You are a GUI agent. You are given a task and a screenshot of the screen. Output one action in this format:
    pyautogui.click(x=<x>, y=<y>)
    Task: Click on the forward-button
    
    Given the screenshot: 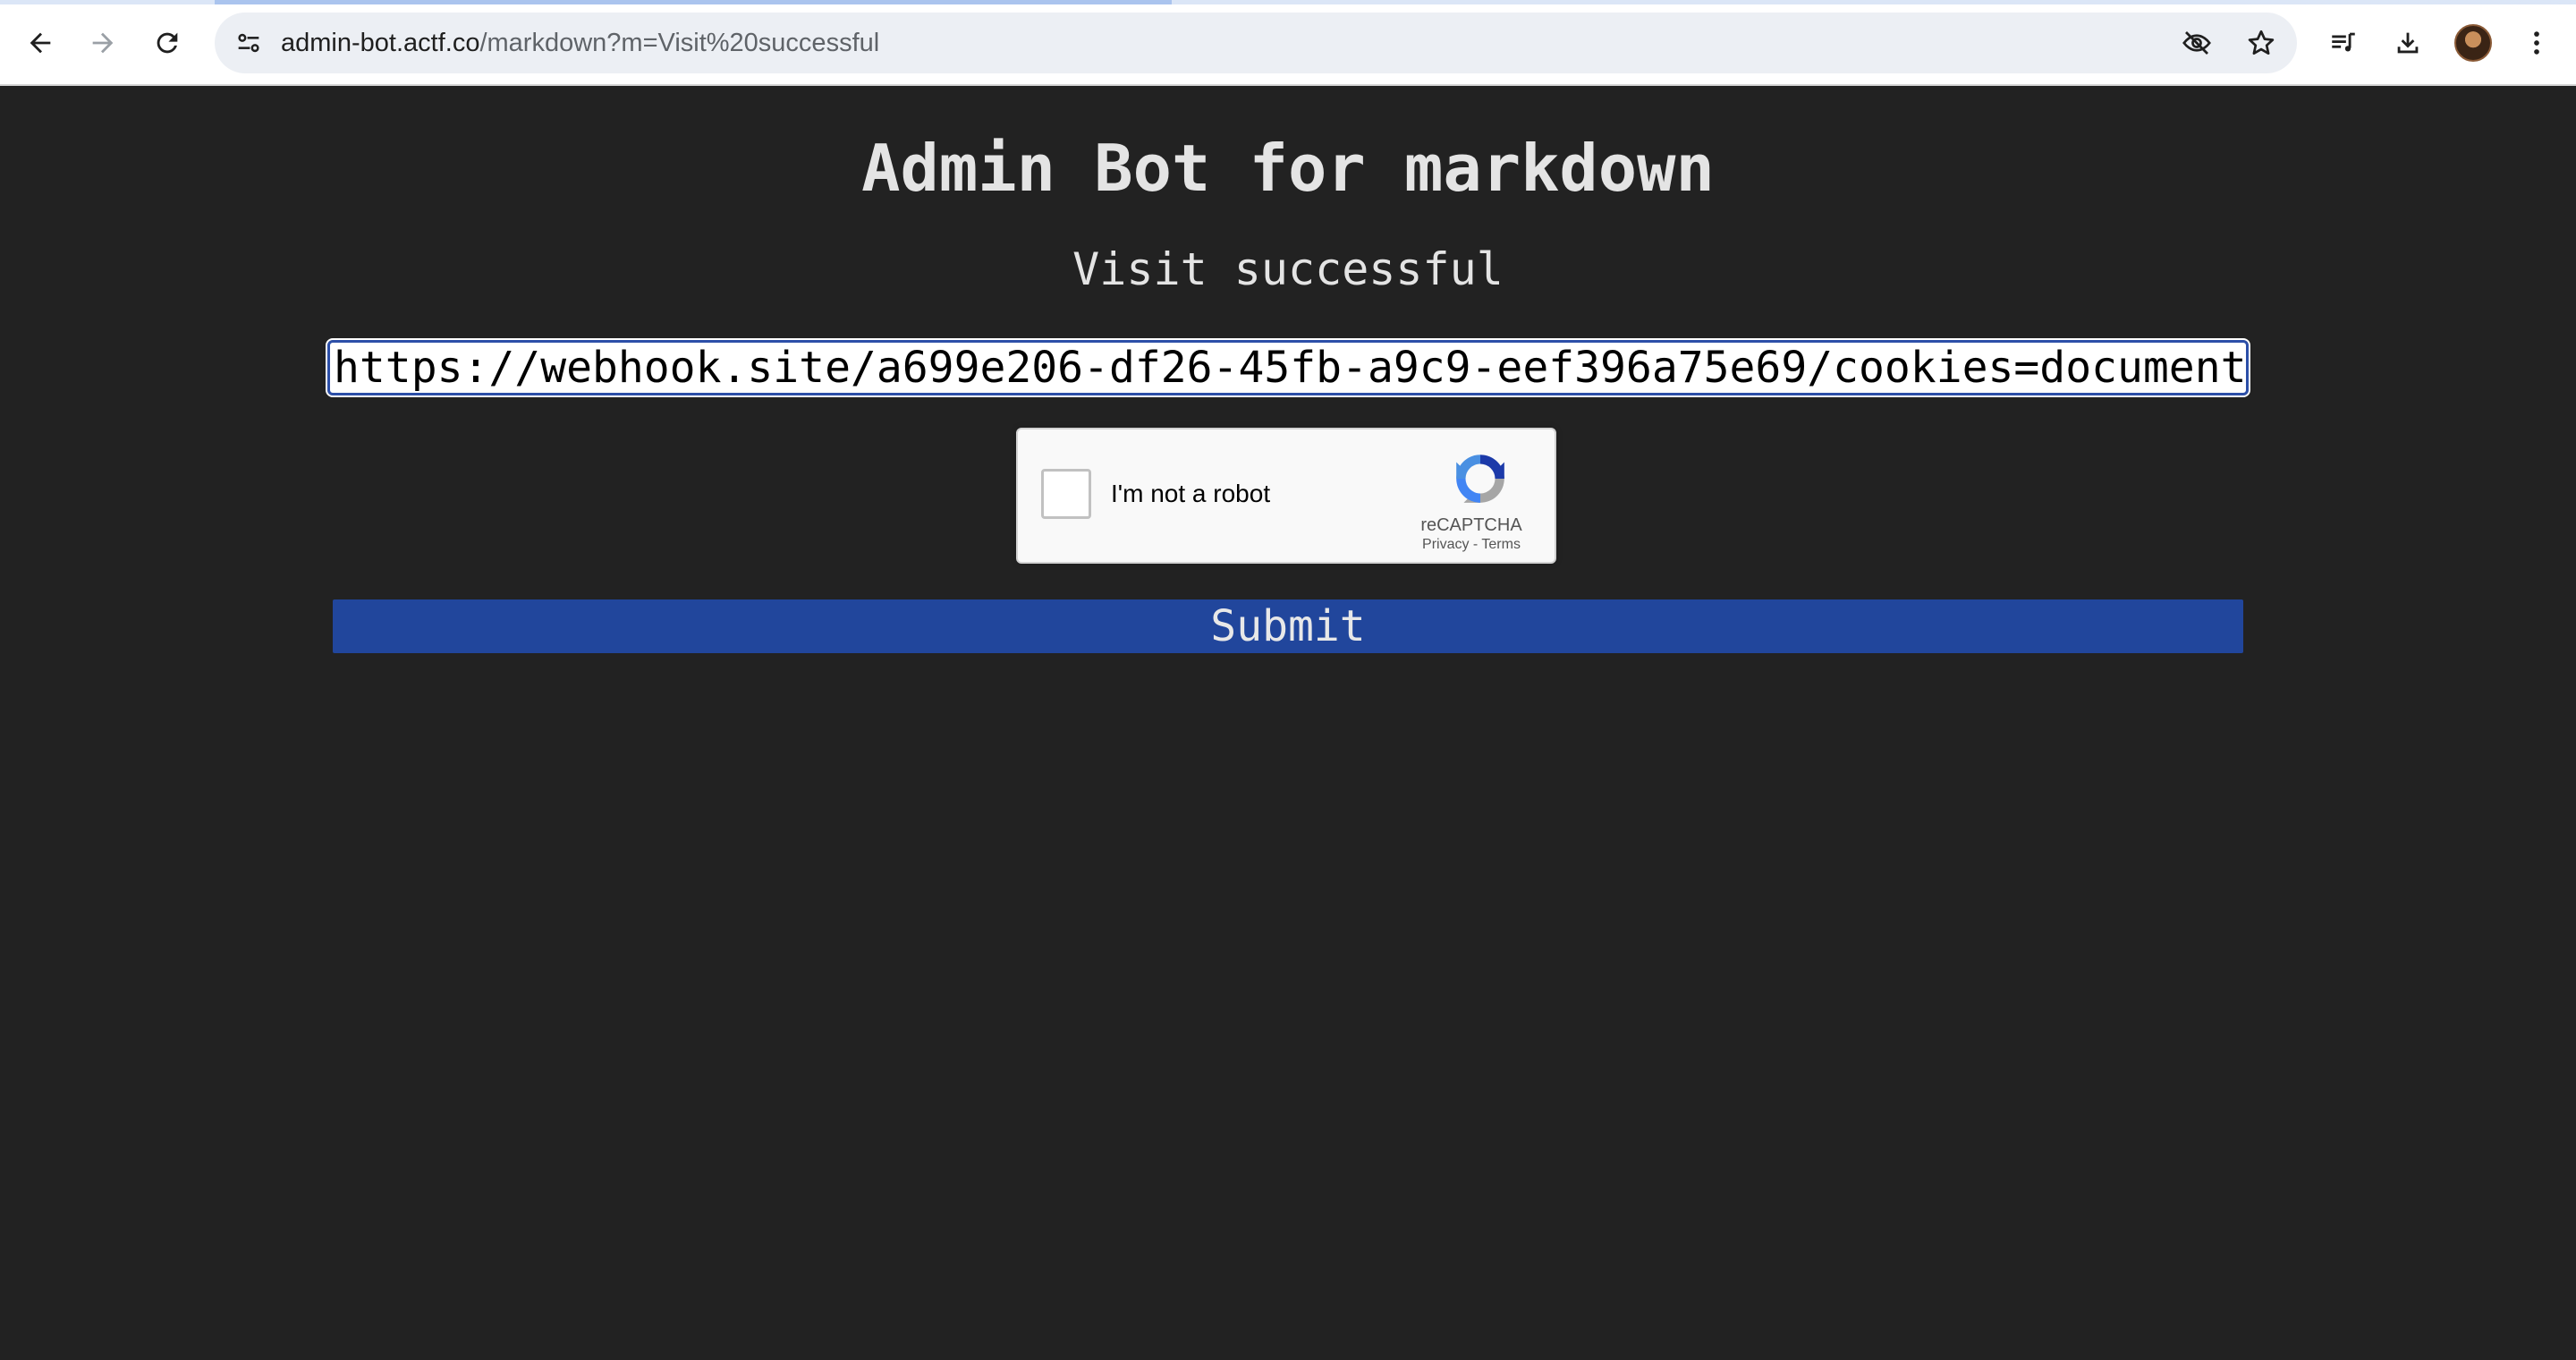 What is the action you would take?
    pyautogui.click(x=103, y=43)
    